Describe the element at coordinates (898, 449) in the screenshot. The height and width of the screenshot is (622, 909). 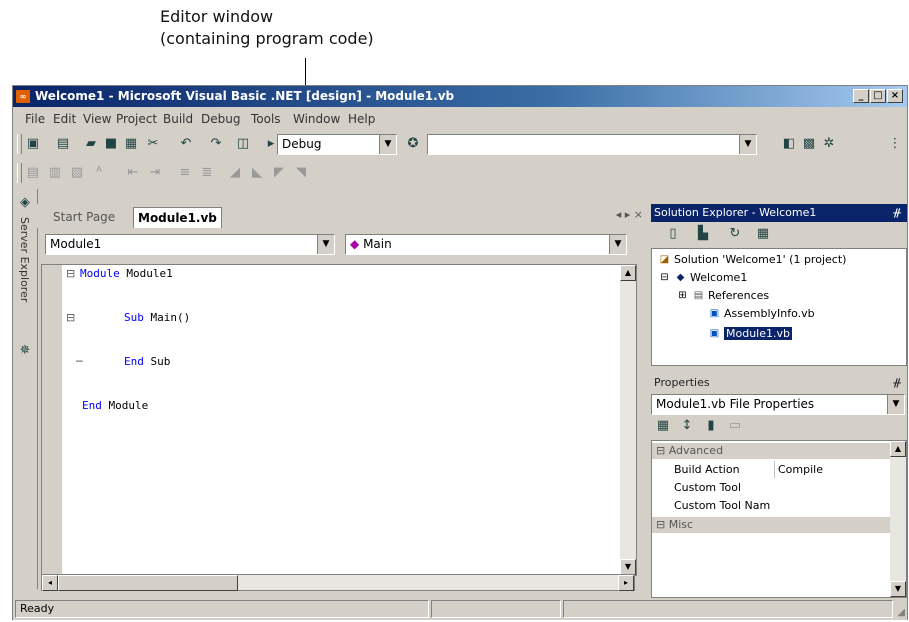
I see `property-scroll-up: ▲` at that location.